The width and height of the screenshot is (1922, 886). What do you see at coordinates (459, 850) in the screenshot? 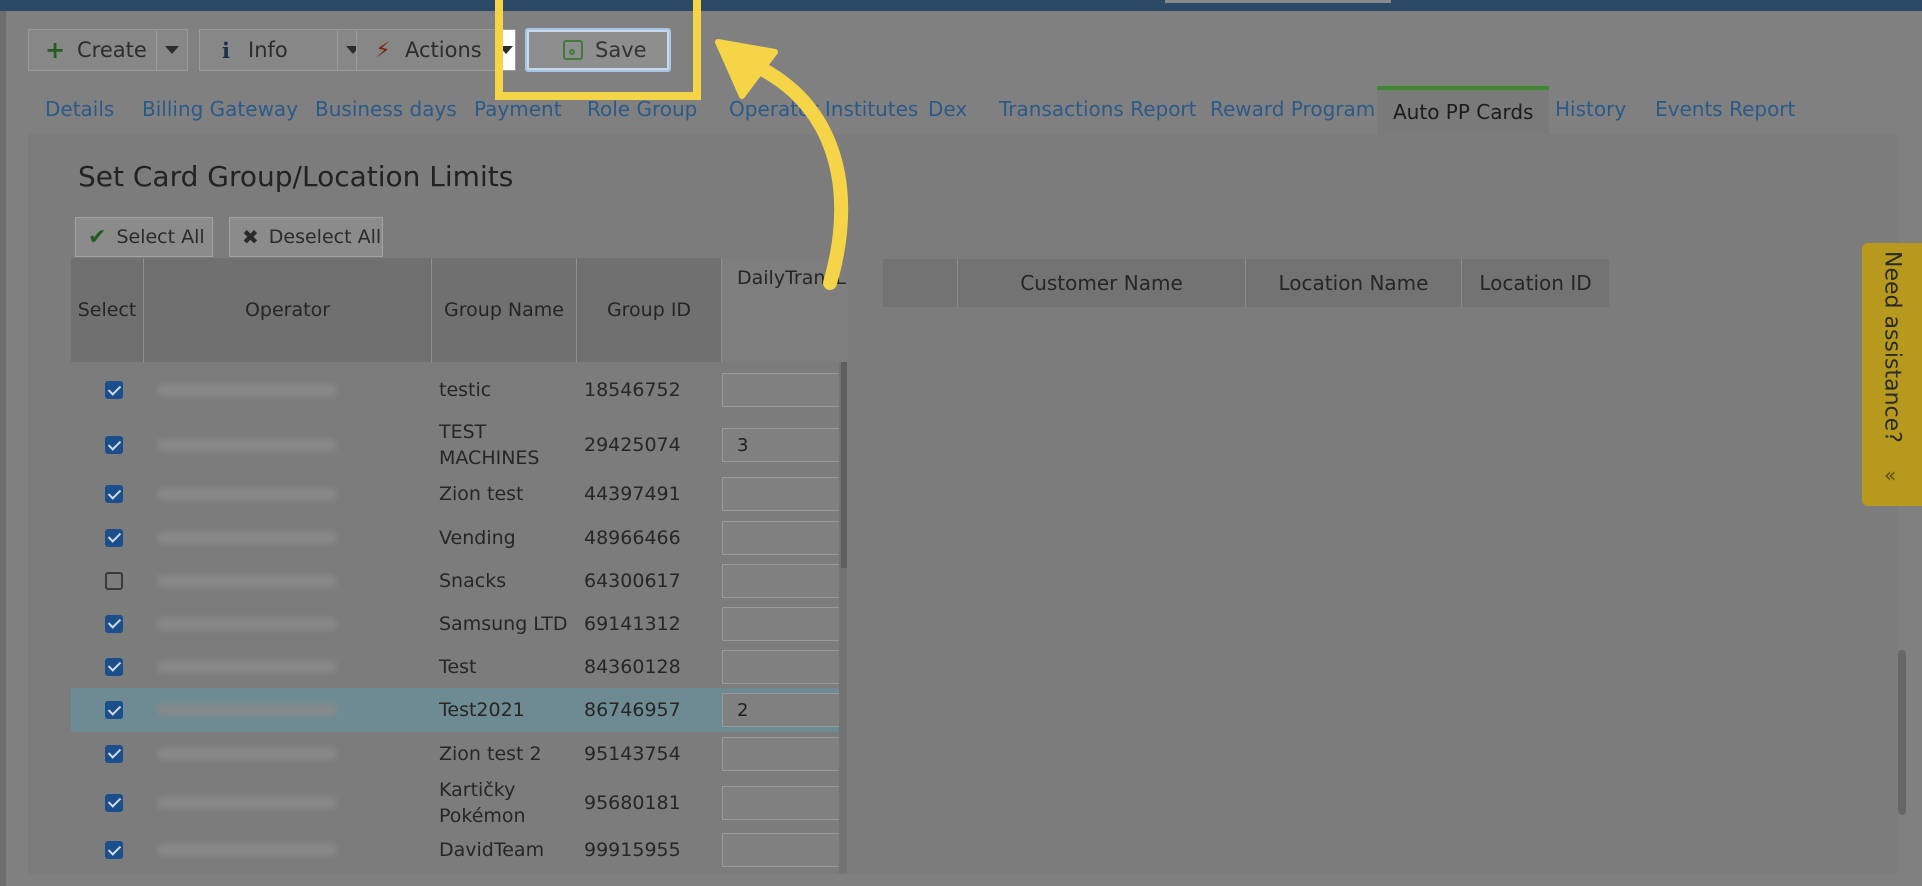
I see `table-row: DavidTeam 99915955` at bounding box center [459, 850].